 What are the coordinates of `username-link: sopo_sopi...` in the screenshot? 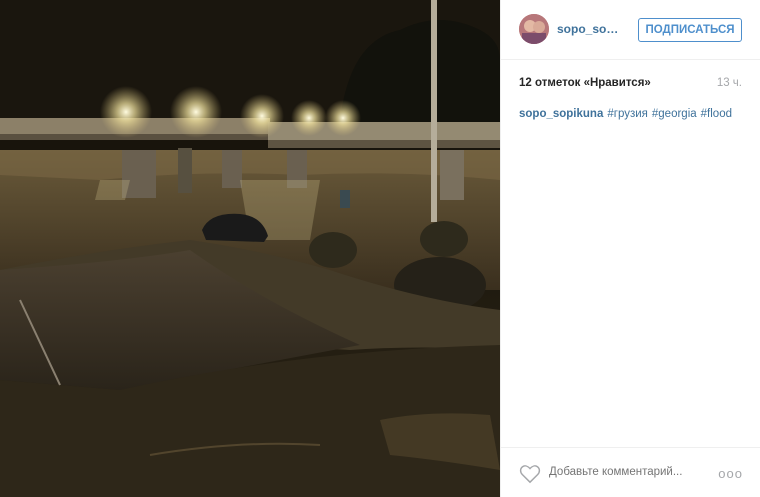 It's located at (590, 29).